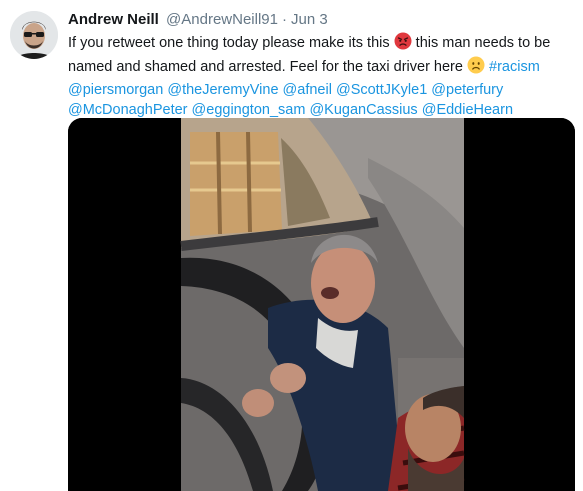 Image resolution: width=583 pixels, height=491 pixels. I want to click on mention-link: @theJeremyVine, so click(222, 90).